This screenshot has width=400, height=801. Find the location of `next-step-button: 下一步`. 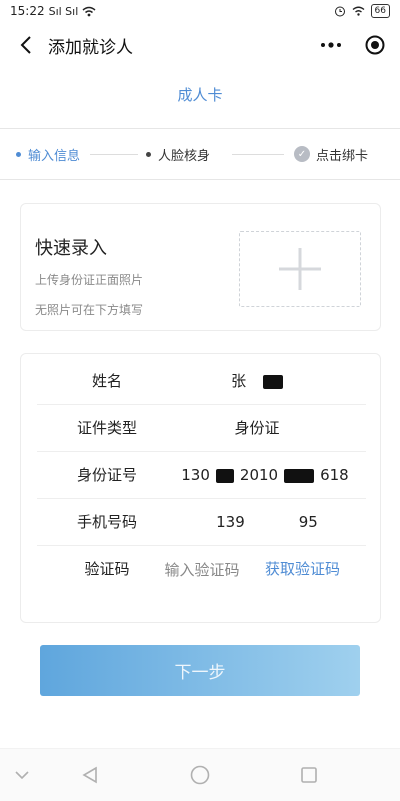

next-step-button: 下一步 is located at coordinates (200, 670).